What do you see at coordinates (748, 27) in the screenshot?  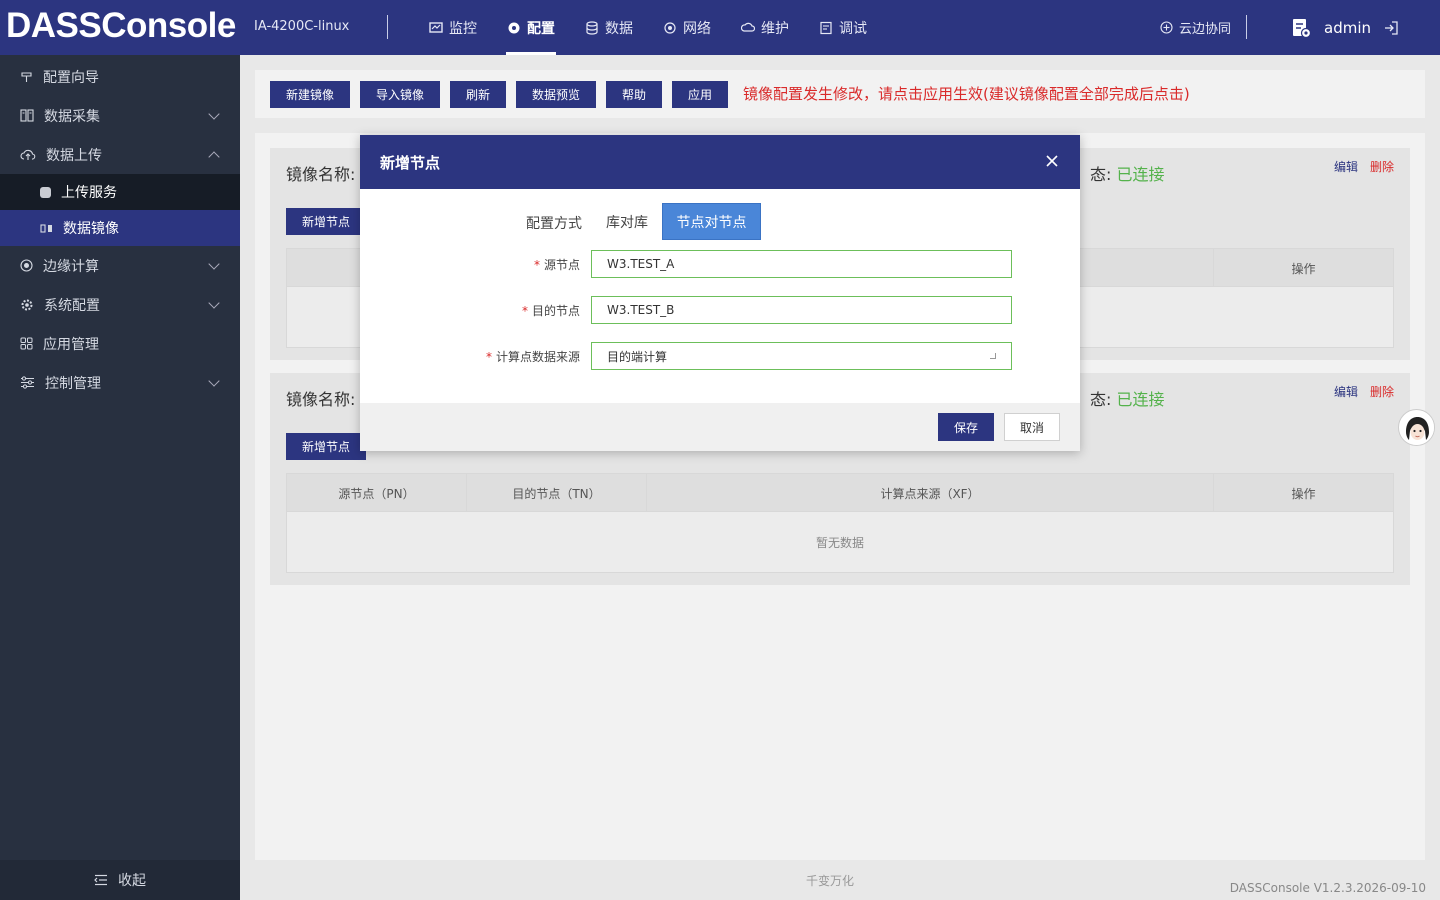 I see `maintain-icon` at bounding box center [748, 27].